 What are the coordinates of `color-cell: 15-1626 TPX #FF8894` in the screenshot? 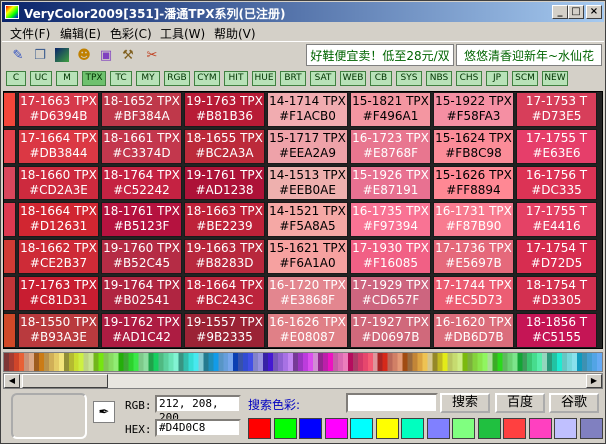 It's located at (473, 183).